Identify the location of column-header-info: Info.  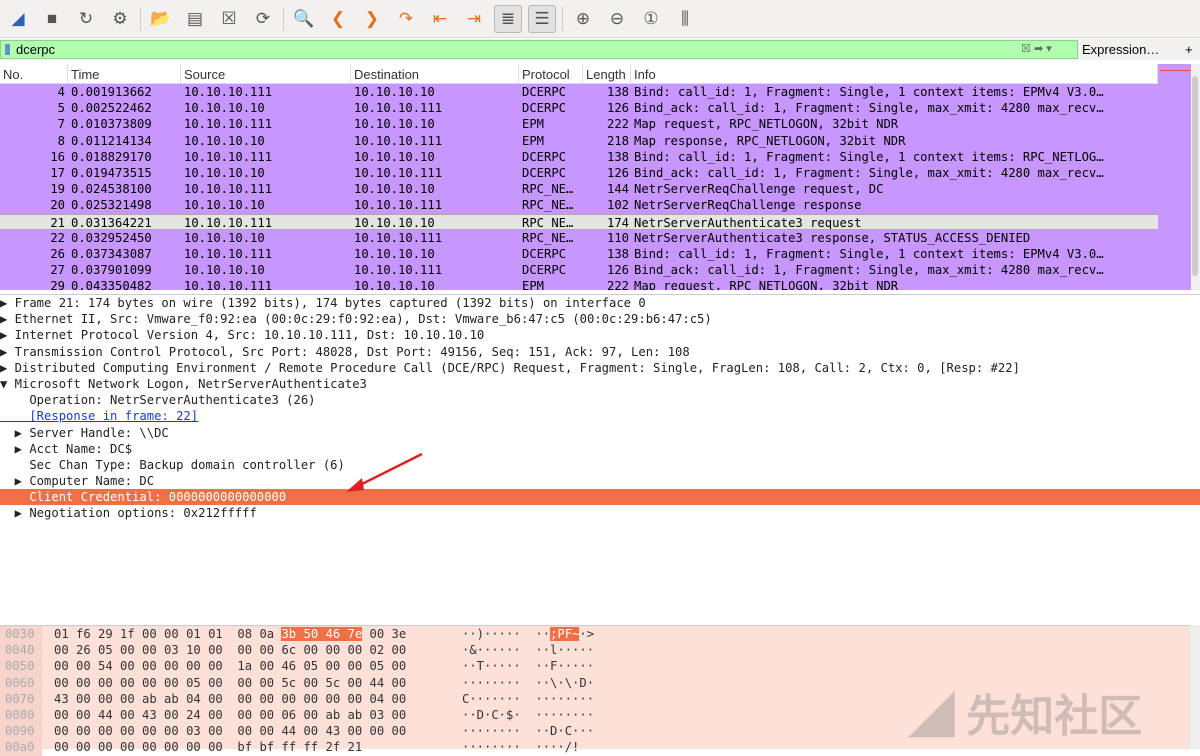
(894, 73).